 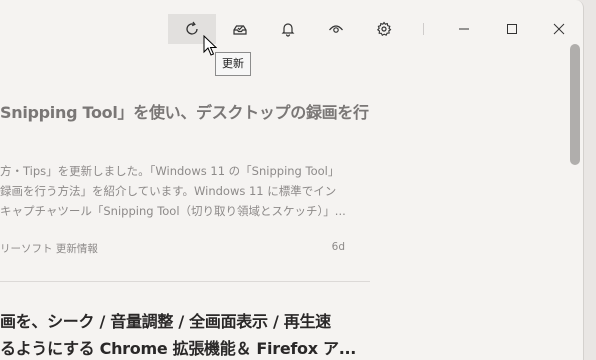 What do you see at coordinates (192, 28) in the screenshot?
I see `refresh-icon` at bounding box center [192, 28].